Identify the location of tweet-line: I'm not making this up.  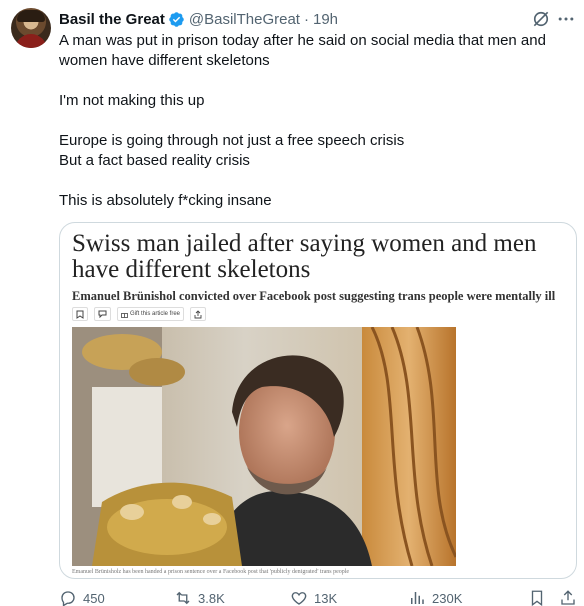
(132, 100).